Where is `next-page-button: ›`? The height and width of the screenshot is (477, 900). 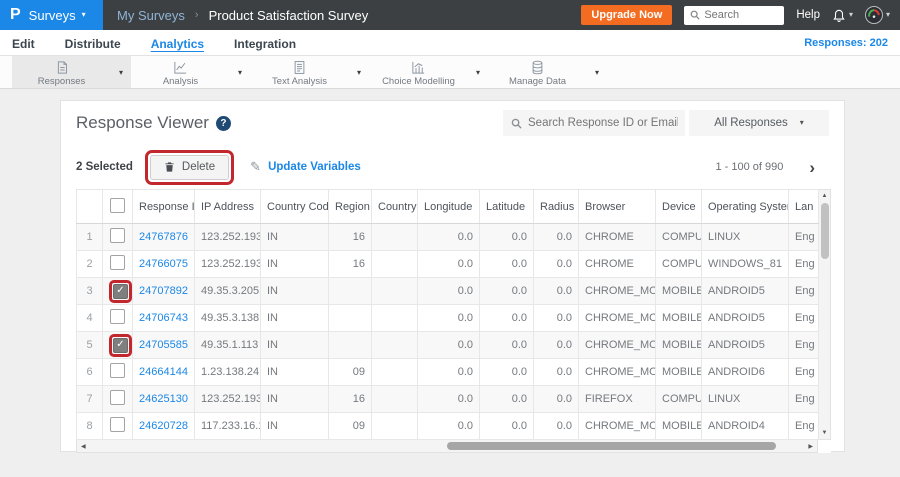 next-page-button: › is located at coordinates (812, 167).